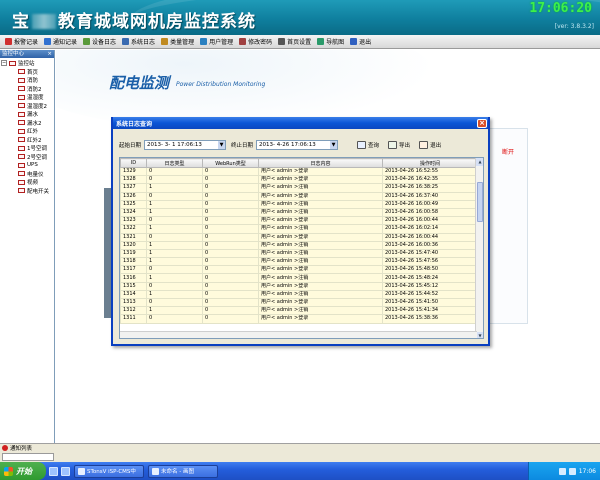 The width and height of the screenshot is (600, 480). Describe the element at coordinates (300, 123) in the screenshot. I see `dialog-titlebar: 系统日志查询 ×` at that location.